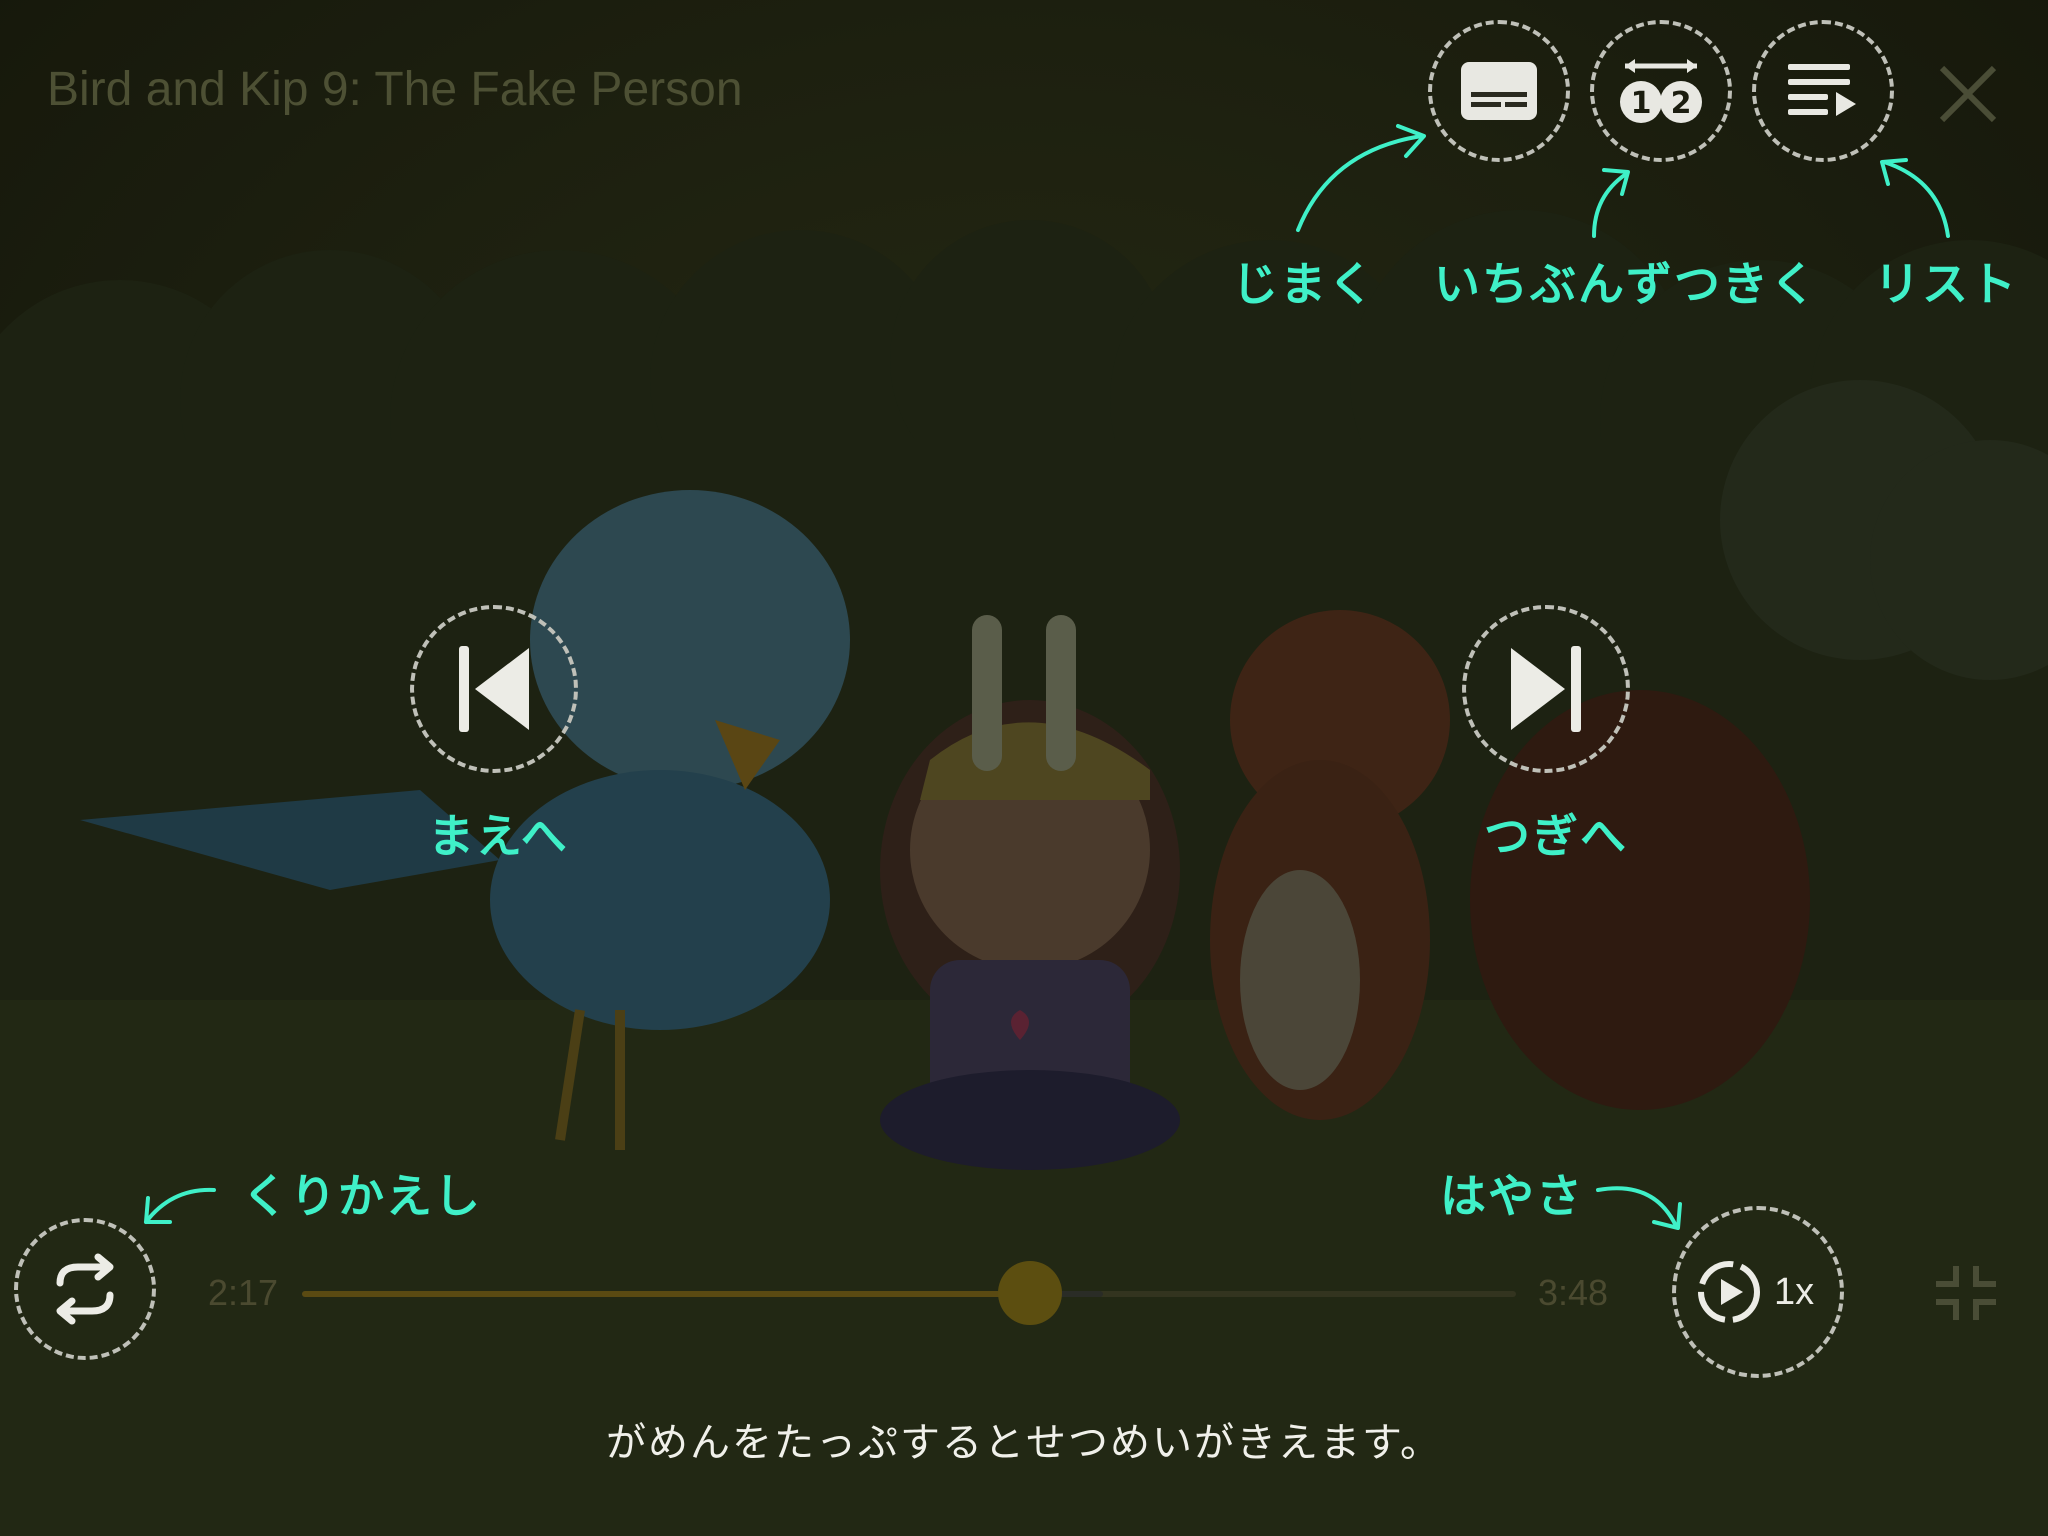 The height and width of the screenshot is (1536, 2048). I want to click on speed-button: 1x, so click(1758, 1292).